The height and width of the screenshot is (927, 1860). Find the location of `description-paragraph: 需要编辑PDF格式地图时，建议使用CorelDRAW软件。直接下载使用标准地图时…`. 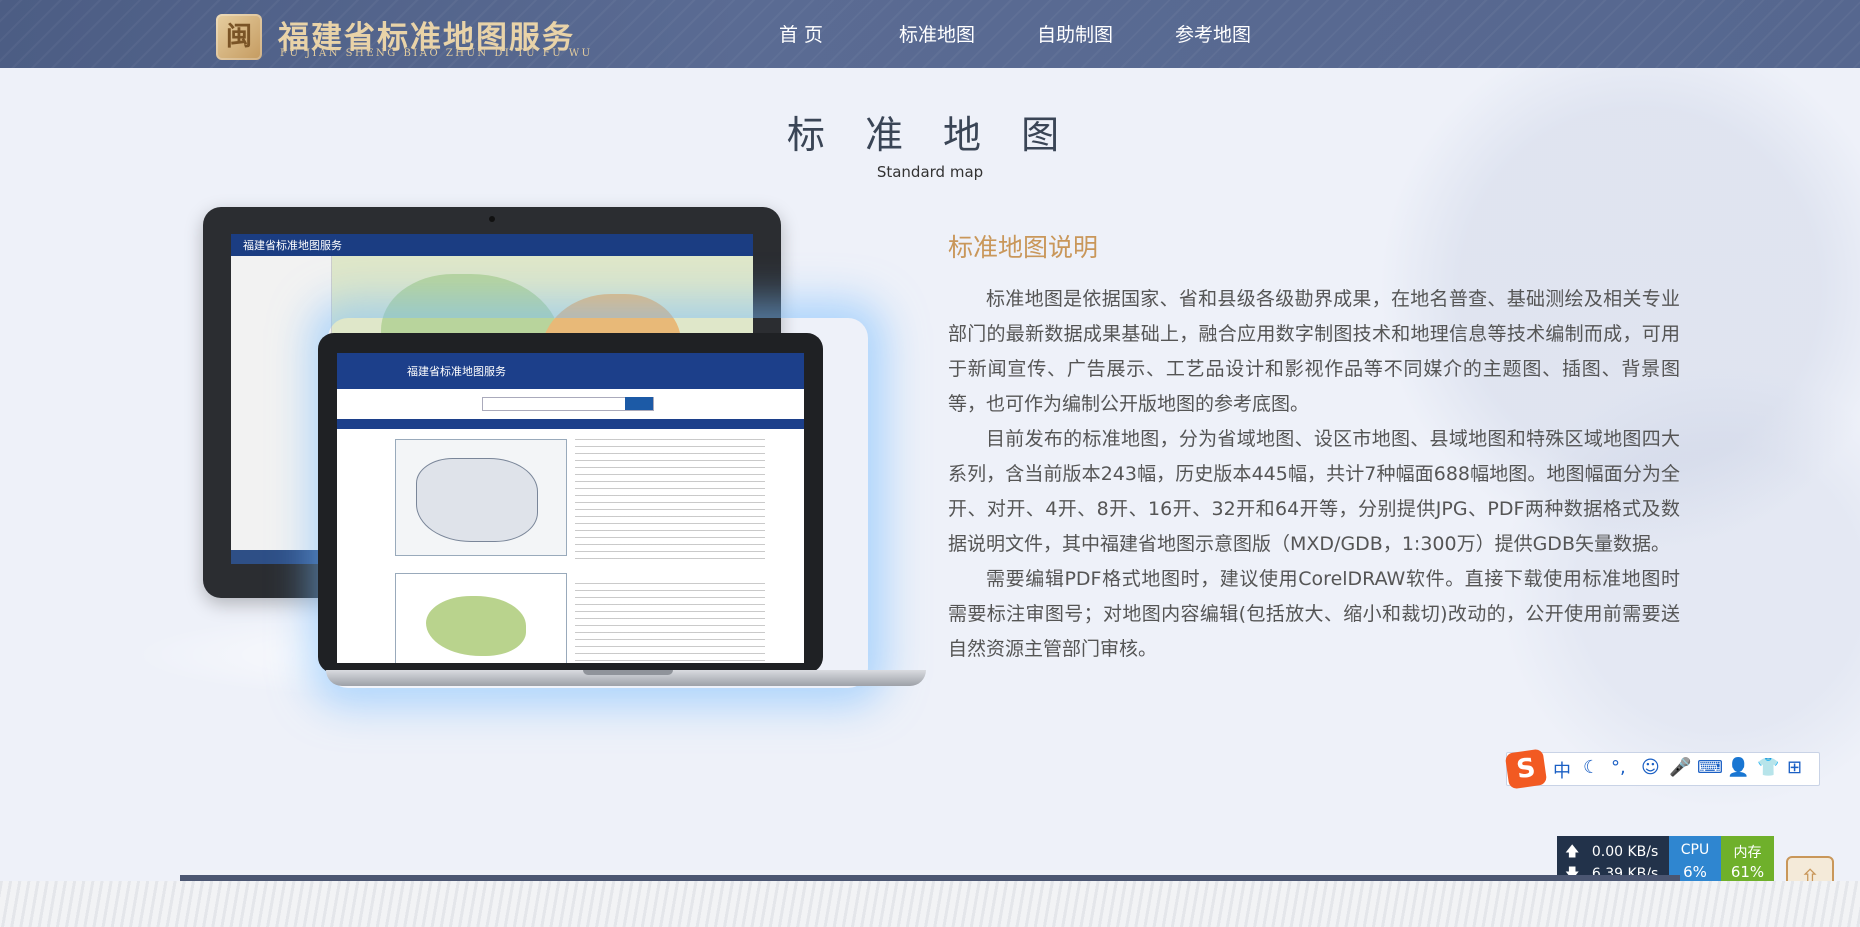

description-paragraph: 需要编辑PDF格式地图时，建议使用CorelDRAW软件。直接下载使用标准地图时… is located at coordinates (1314, 614).